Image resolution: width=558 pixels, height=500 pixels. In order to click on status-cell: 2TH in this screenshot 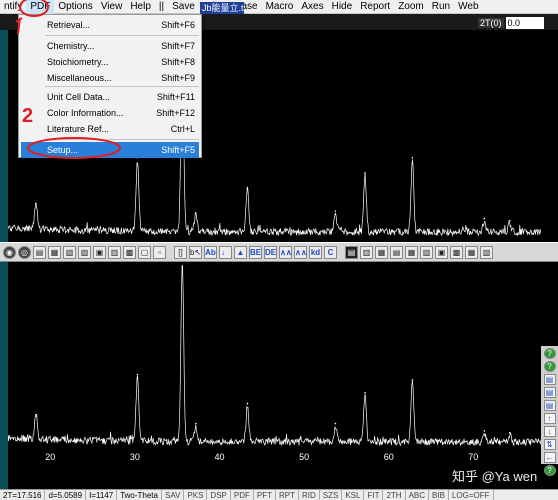, I will do `click(394, 494)`.